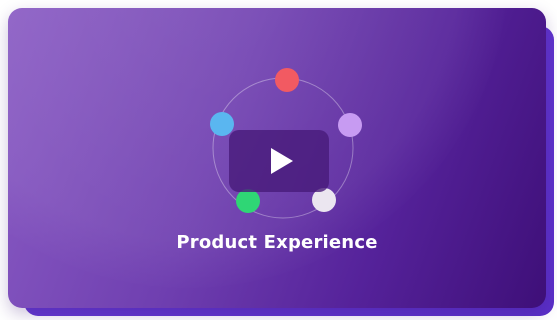 This screenshot has height=320, width=557. Describe the element at coordinates (277, 242) in the screenshot. I see `card-title: Product Experience` at that location.